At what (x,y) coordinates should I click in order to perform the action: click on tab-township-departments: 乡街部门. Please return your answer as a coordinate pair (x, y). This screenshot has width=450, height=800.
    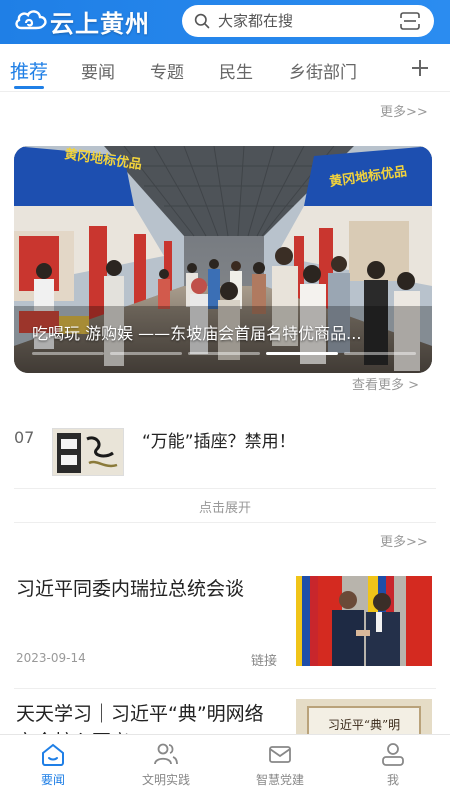
    Looking at the image, I should click on (323, 70).